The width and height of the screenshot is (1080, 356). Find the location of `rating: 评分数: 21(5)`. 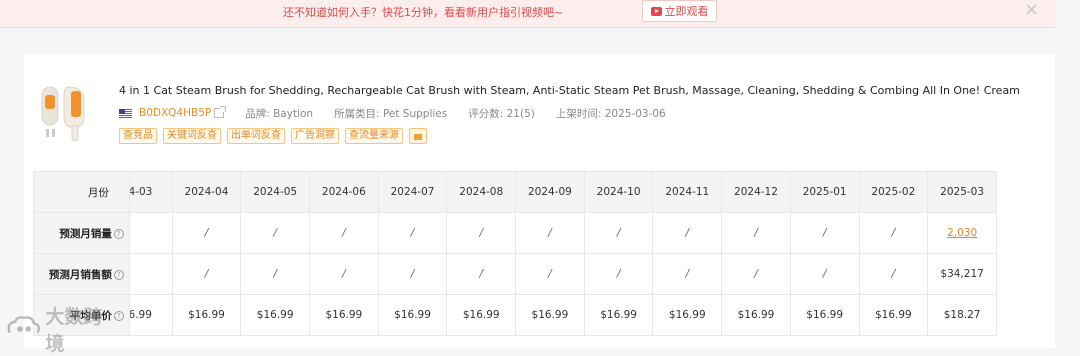

rating: 评分数: 21(5) is located at coordinates (501, 113).